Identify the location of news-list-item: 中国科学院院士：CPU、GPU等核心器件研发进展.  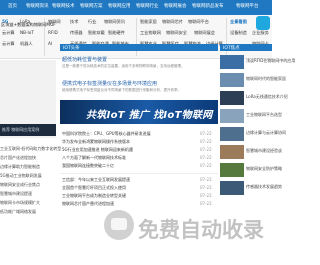
(106, 134).